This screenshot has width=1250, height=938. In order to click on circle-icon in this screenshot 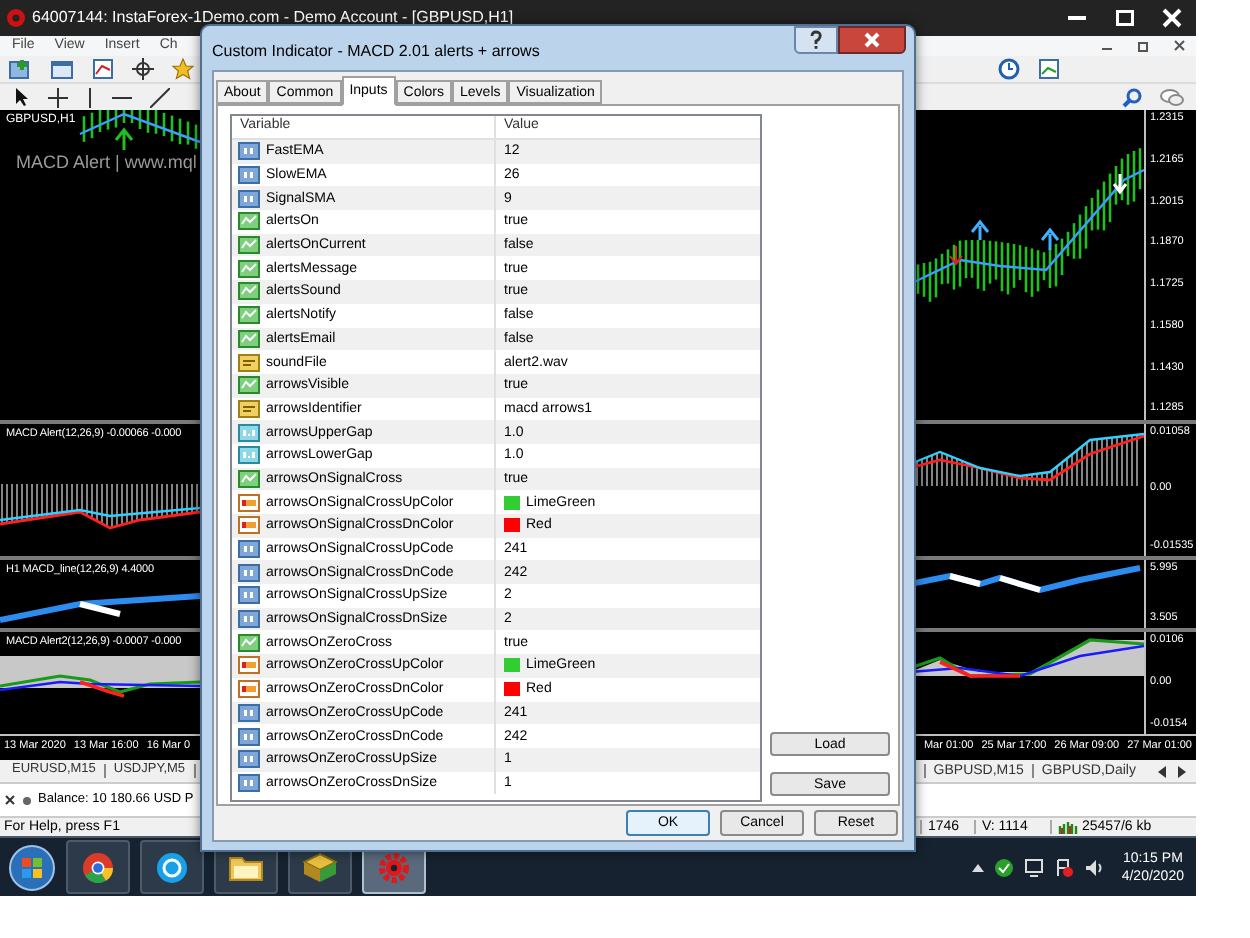, I will do `click(172, 867)`.